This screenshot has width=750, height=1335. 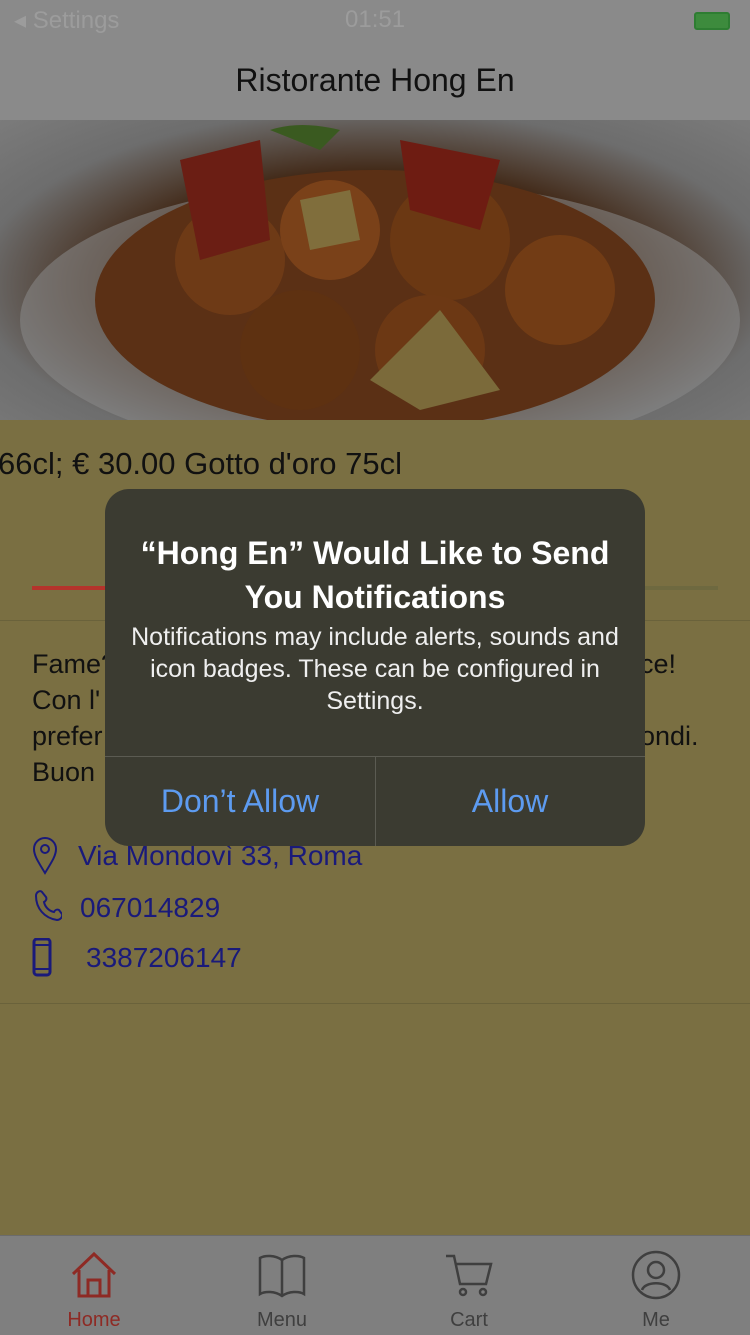 I want to click on cart-icon, so click(x=469, y=1275).